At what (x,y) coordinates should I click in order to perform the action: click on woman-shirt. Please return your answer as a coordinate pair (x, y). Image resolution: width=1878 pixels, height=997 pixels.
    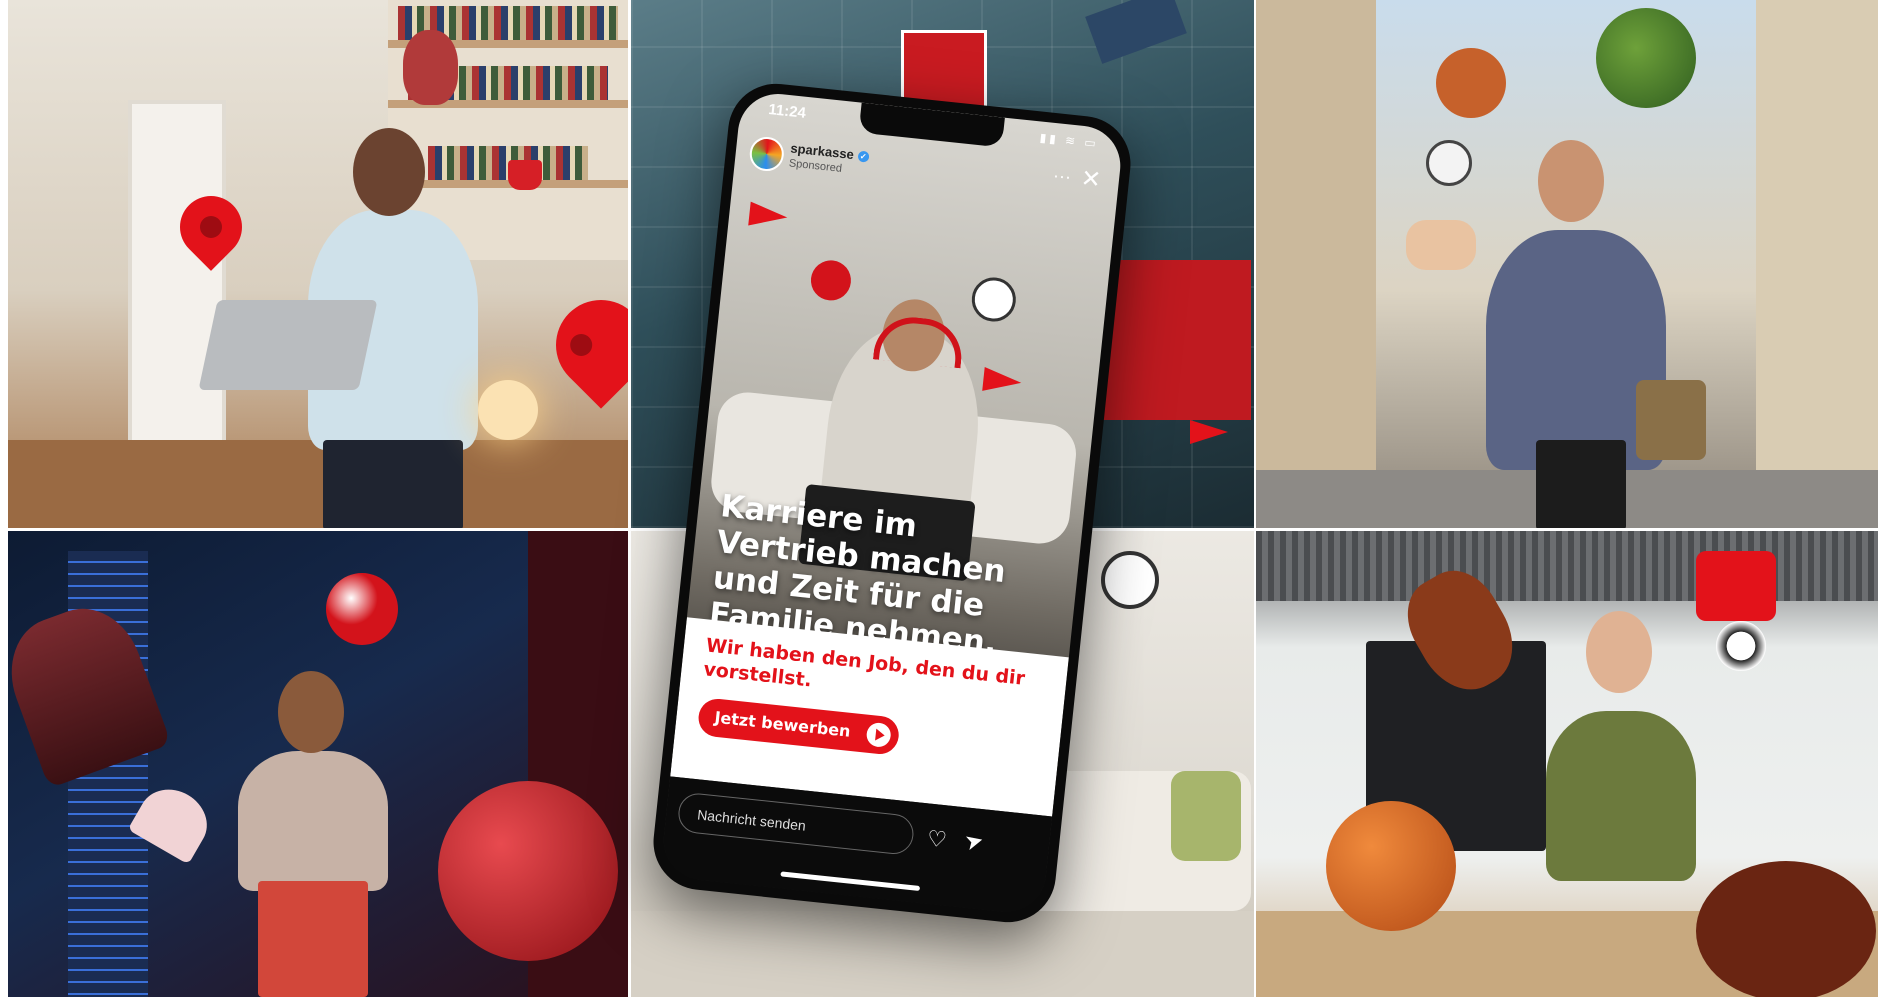
    Looking at the image, I should click on (313, 821).